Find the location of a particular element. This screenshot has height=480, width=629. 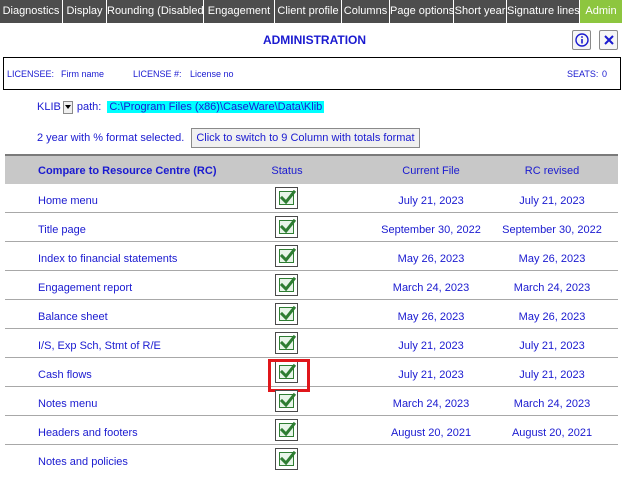

klib-dropdown-button is located at coordinates (67, 107).